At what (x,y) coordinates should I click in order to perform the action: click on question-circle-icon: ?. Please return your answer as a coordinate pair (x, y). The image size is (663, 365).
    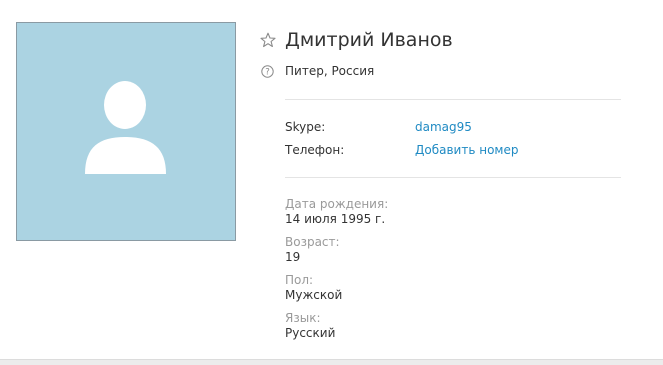
    Looking at the image, I should click on (267, 71).